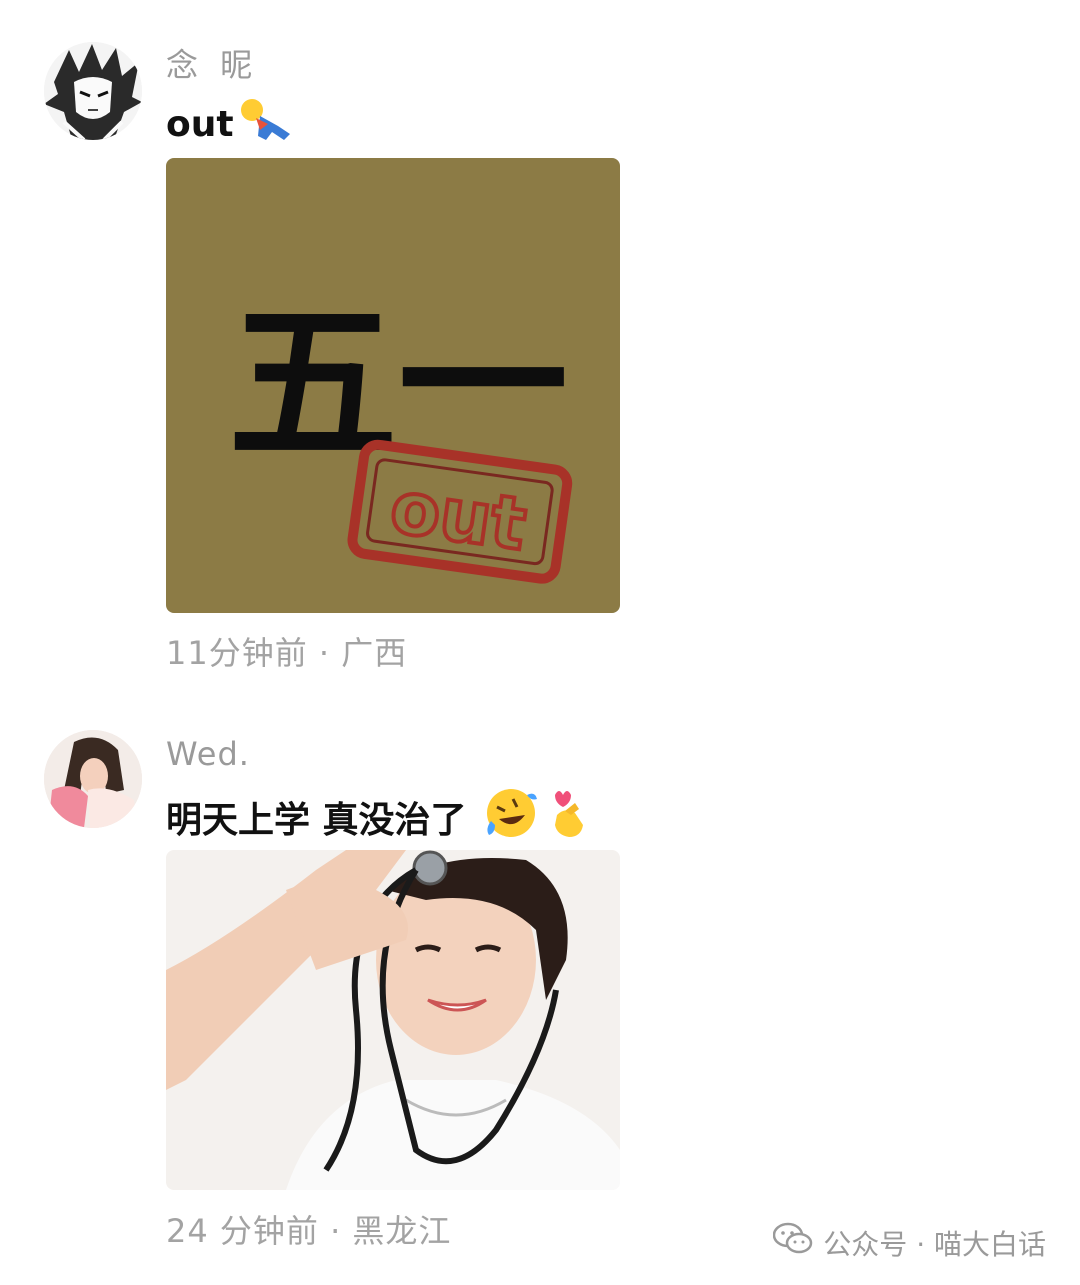 The image size is (1080, 1285). Describe the element at coordinates (287, 653) in the screenshot. I see `post-meta: 11分钟前 · 广西` at that location.